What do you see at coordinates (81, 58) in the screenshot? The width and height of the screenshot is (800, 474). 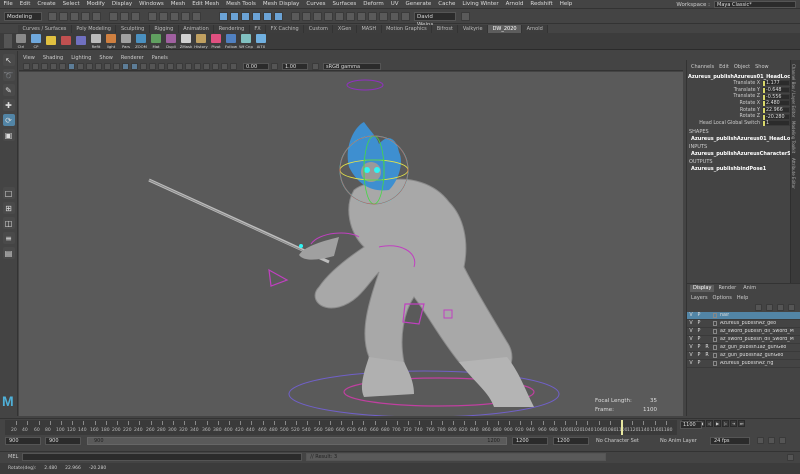 I see `viewport-menu-lighting: Lighting` at bounding box center [81, 58].